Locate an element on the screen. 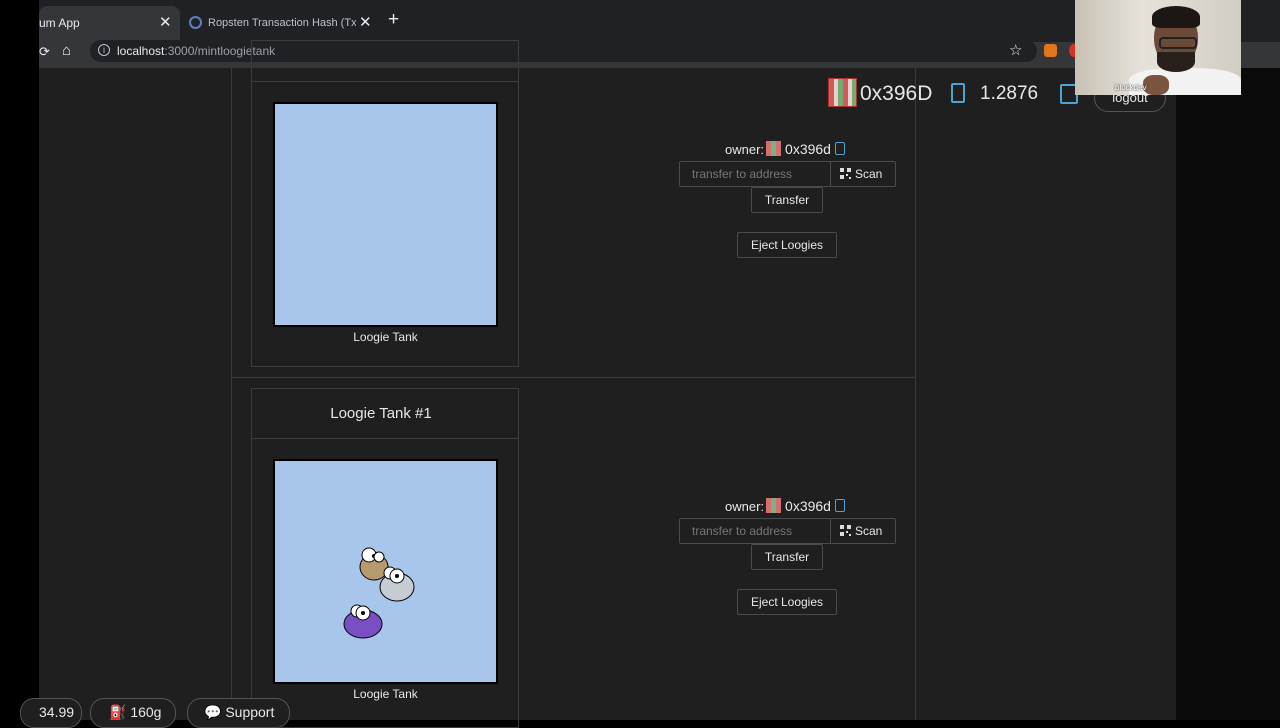  gas-price-pill: ⛽ 160g is located at coordinates (133, 713).